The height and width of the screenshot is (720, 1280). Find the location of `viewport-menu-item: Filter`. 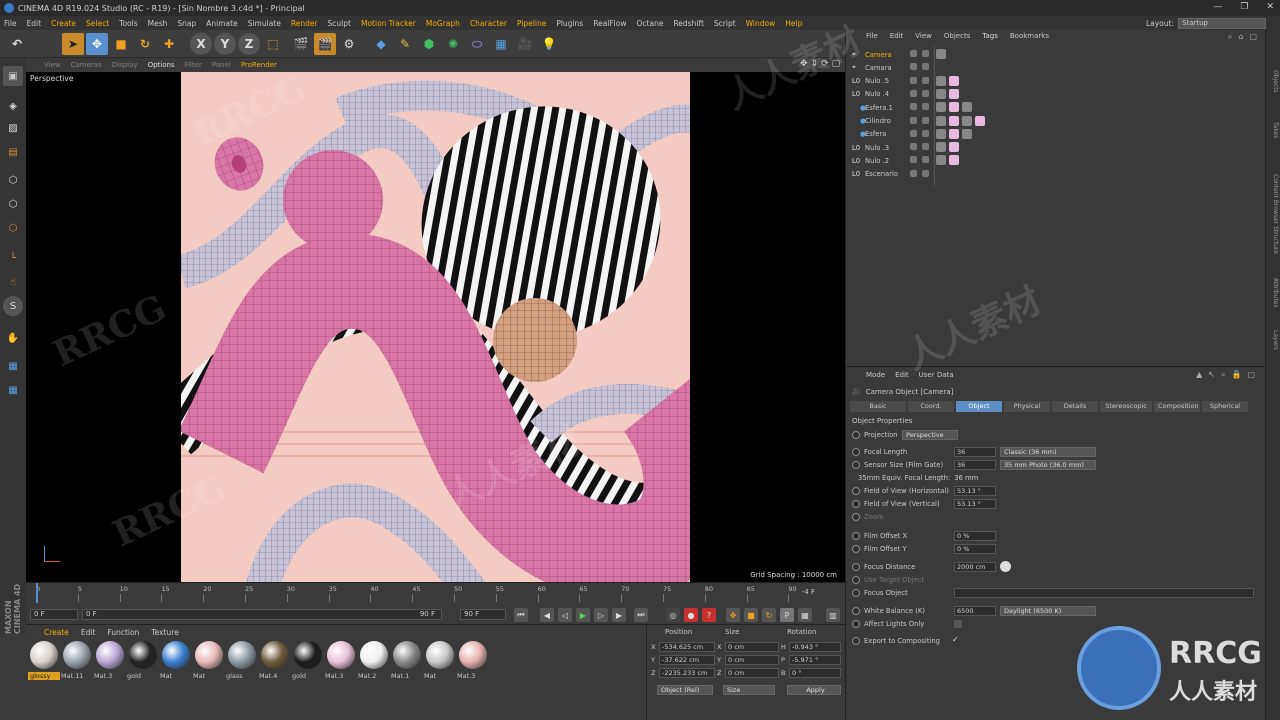

viewport-menu-item: Filter is located at coordinates (193, 65).